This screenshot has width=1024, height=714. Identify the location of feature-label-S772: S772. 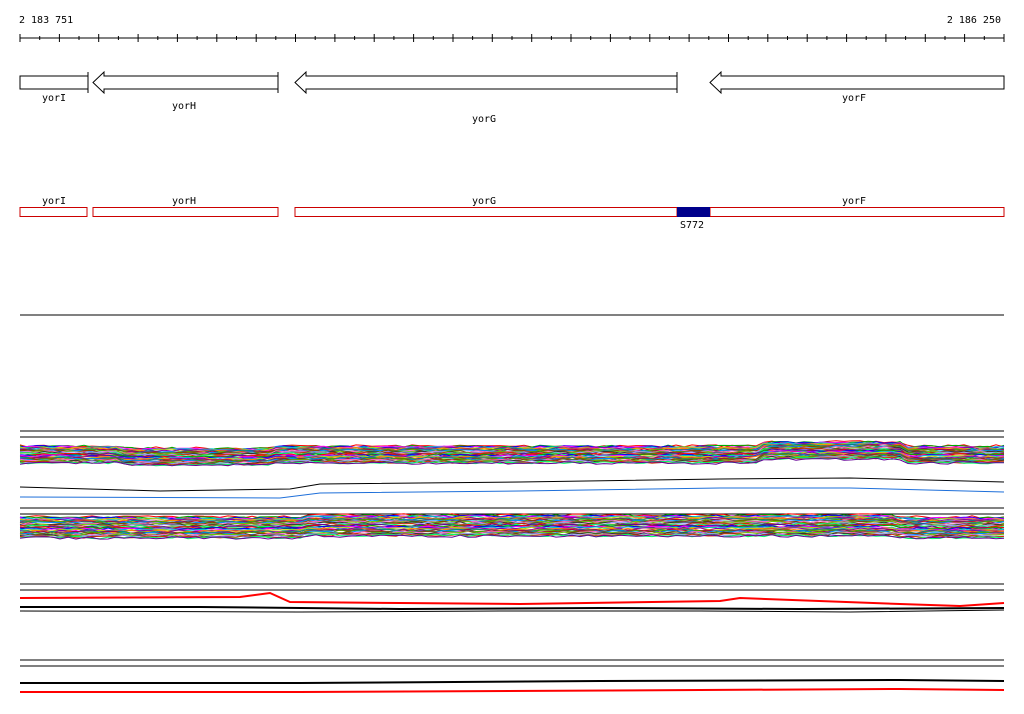
(692, 225).